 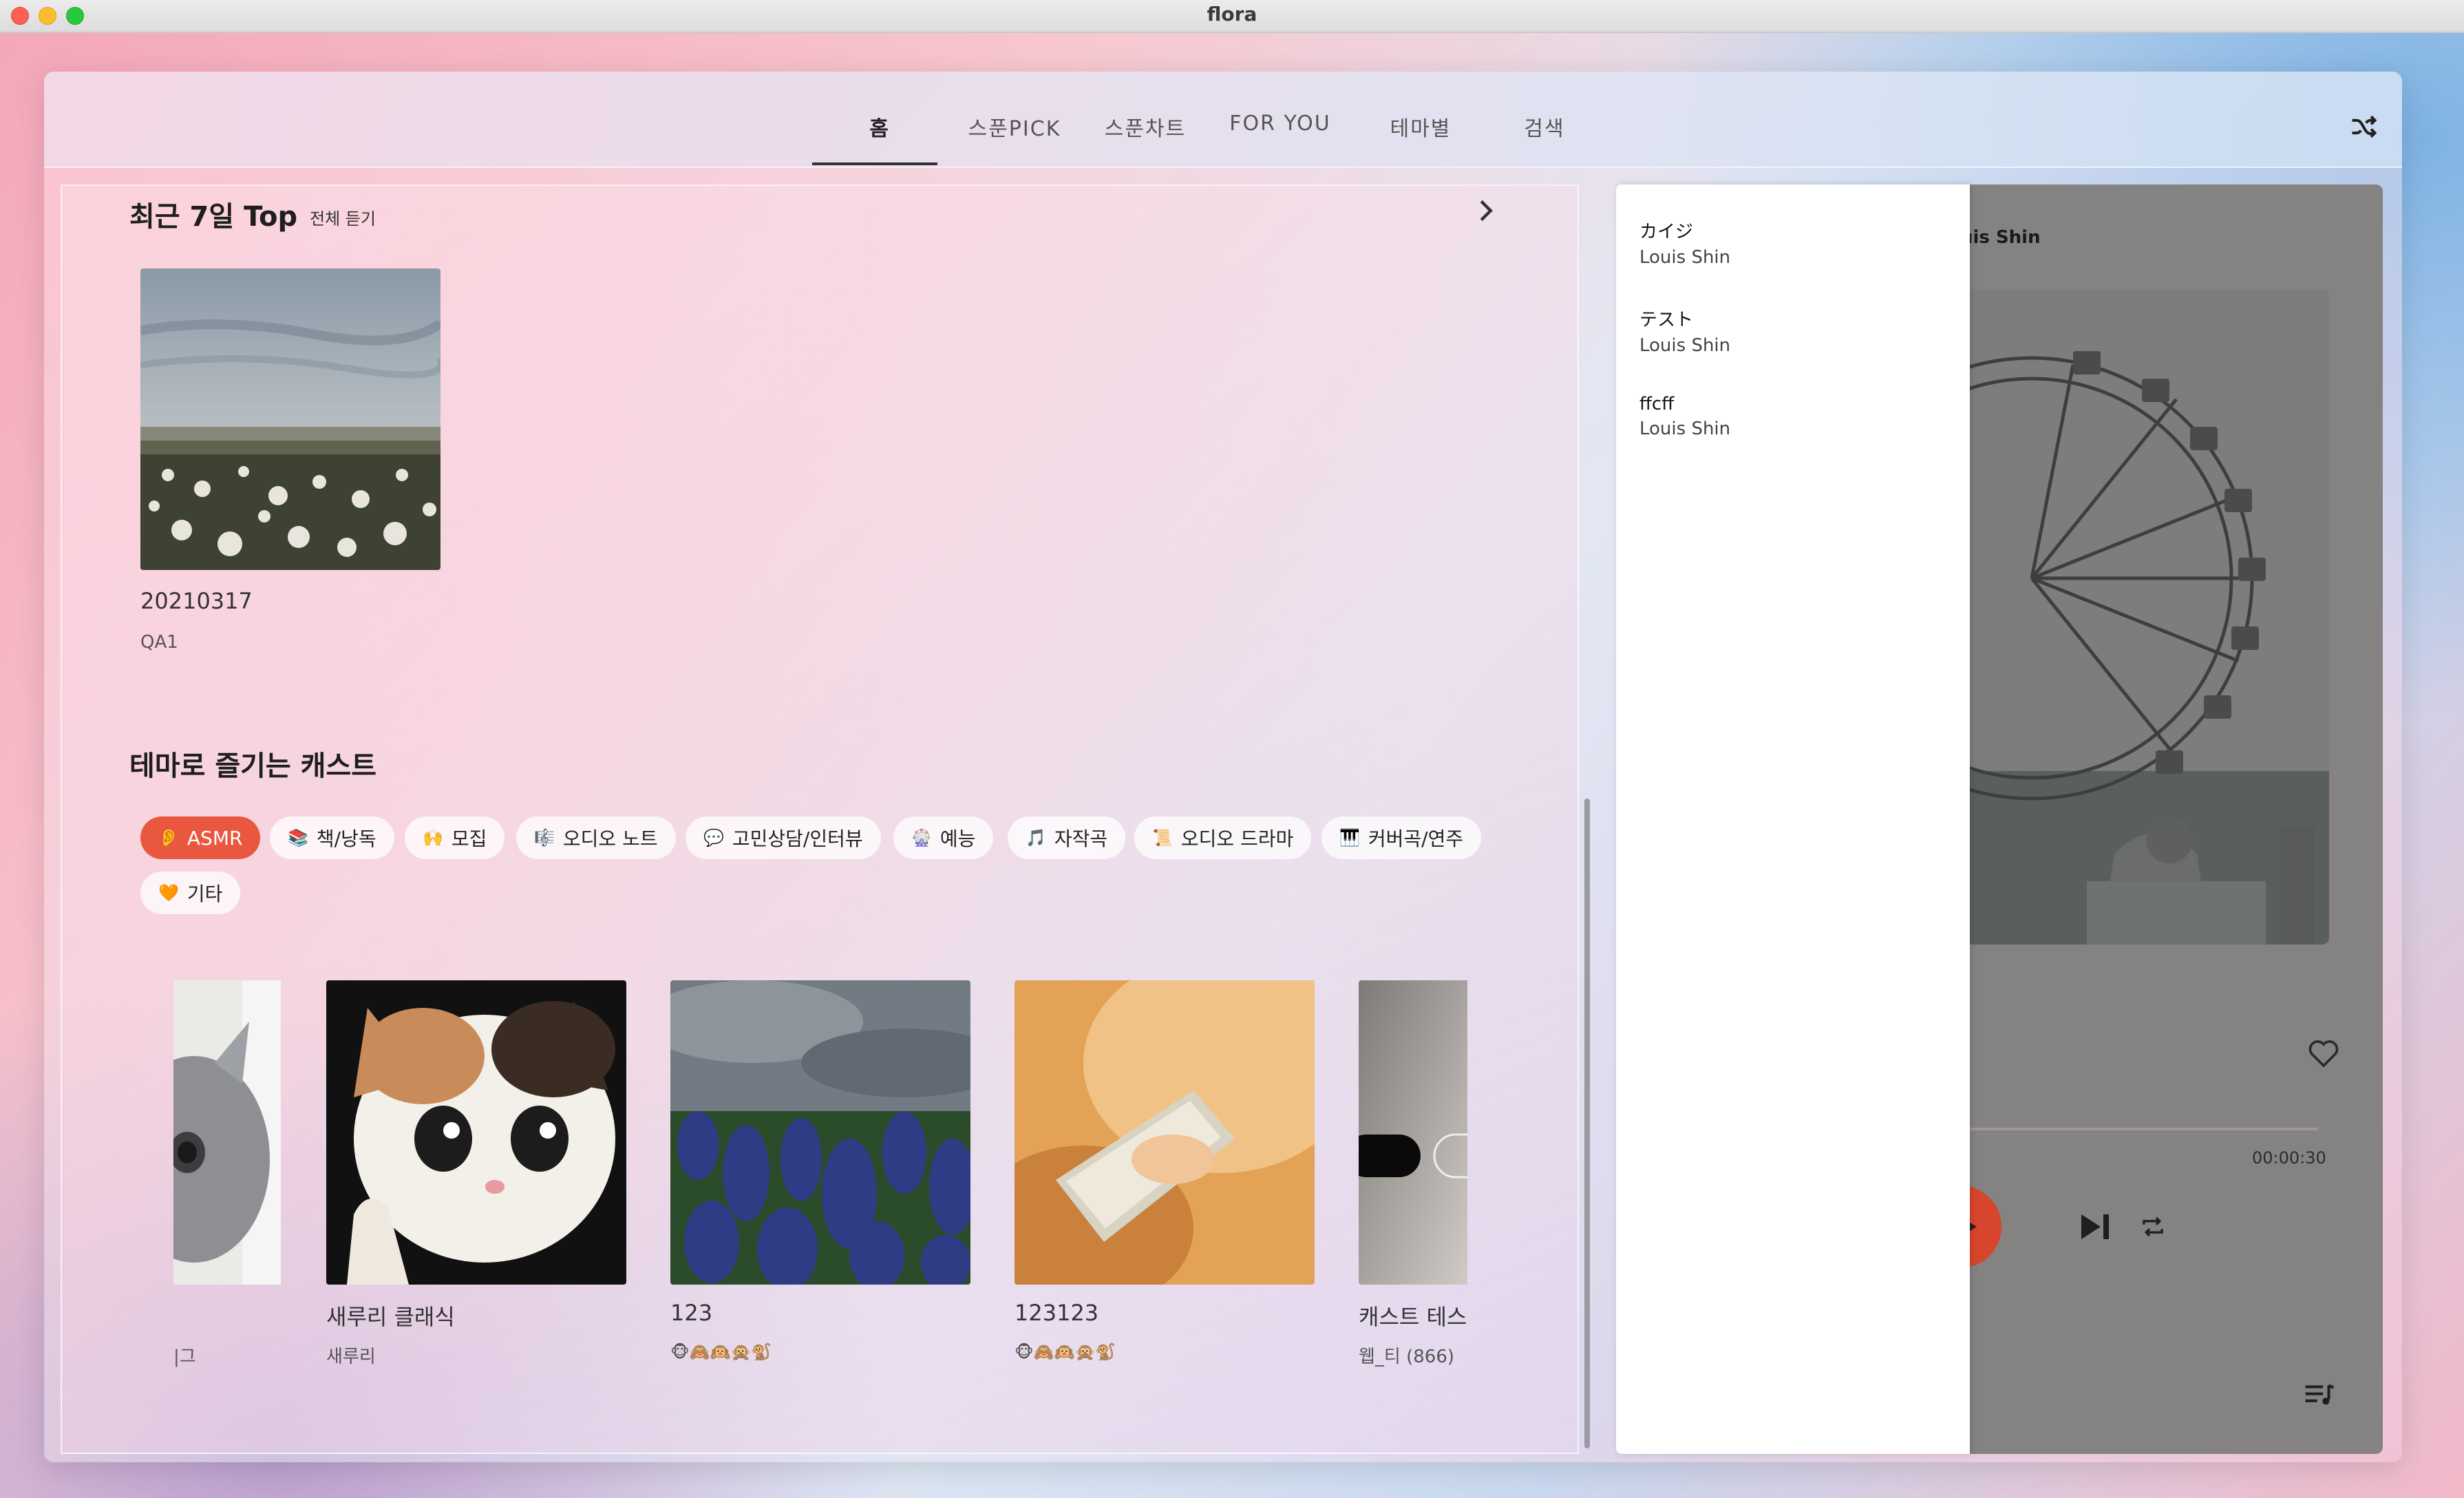 I want to click on books-icon: 📚, so click(x=298, y=838).